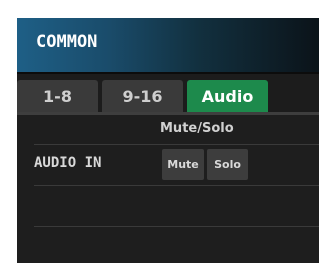 Image resolution: width=320 pixels, height=263 pixels. What do you see at coordinates (142, 96) in the screenshot?
I see `tab-9-16: 9-16` at bounding box center [142, 96].